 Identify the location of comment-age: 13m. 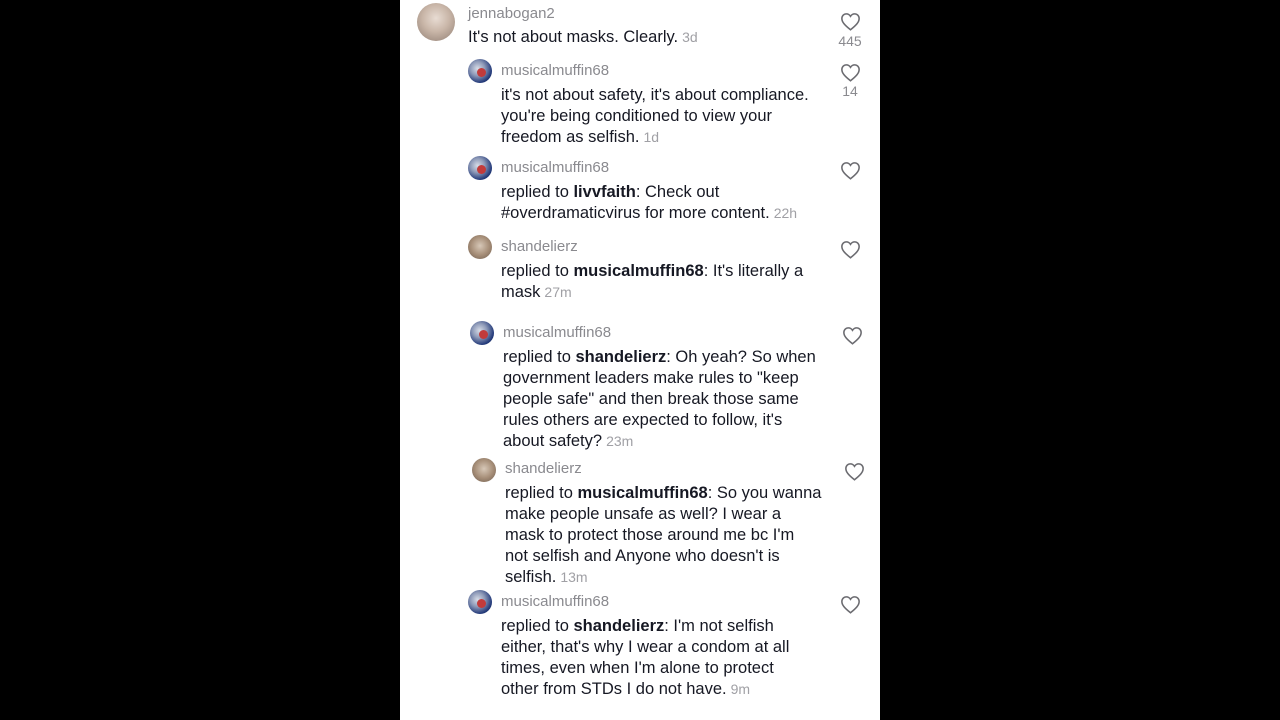
(574, 577).